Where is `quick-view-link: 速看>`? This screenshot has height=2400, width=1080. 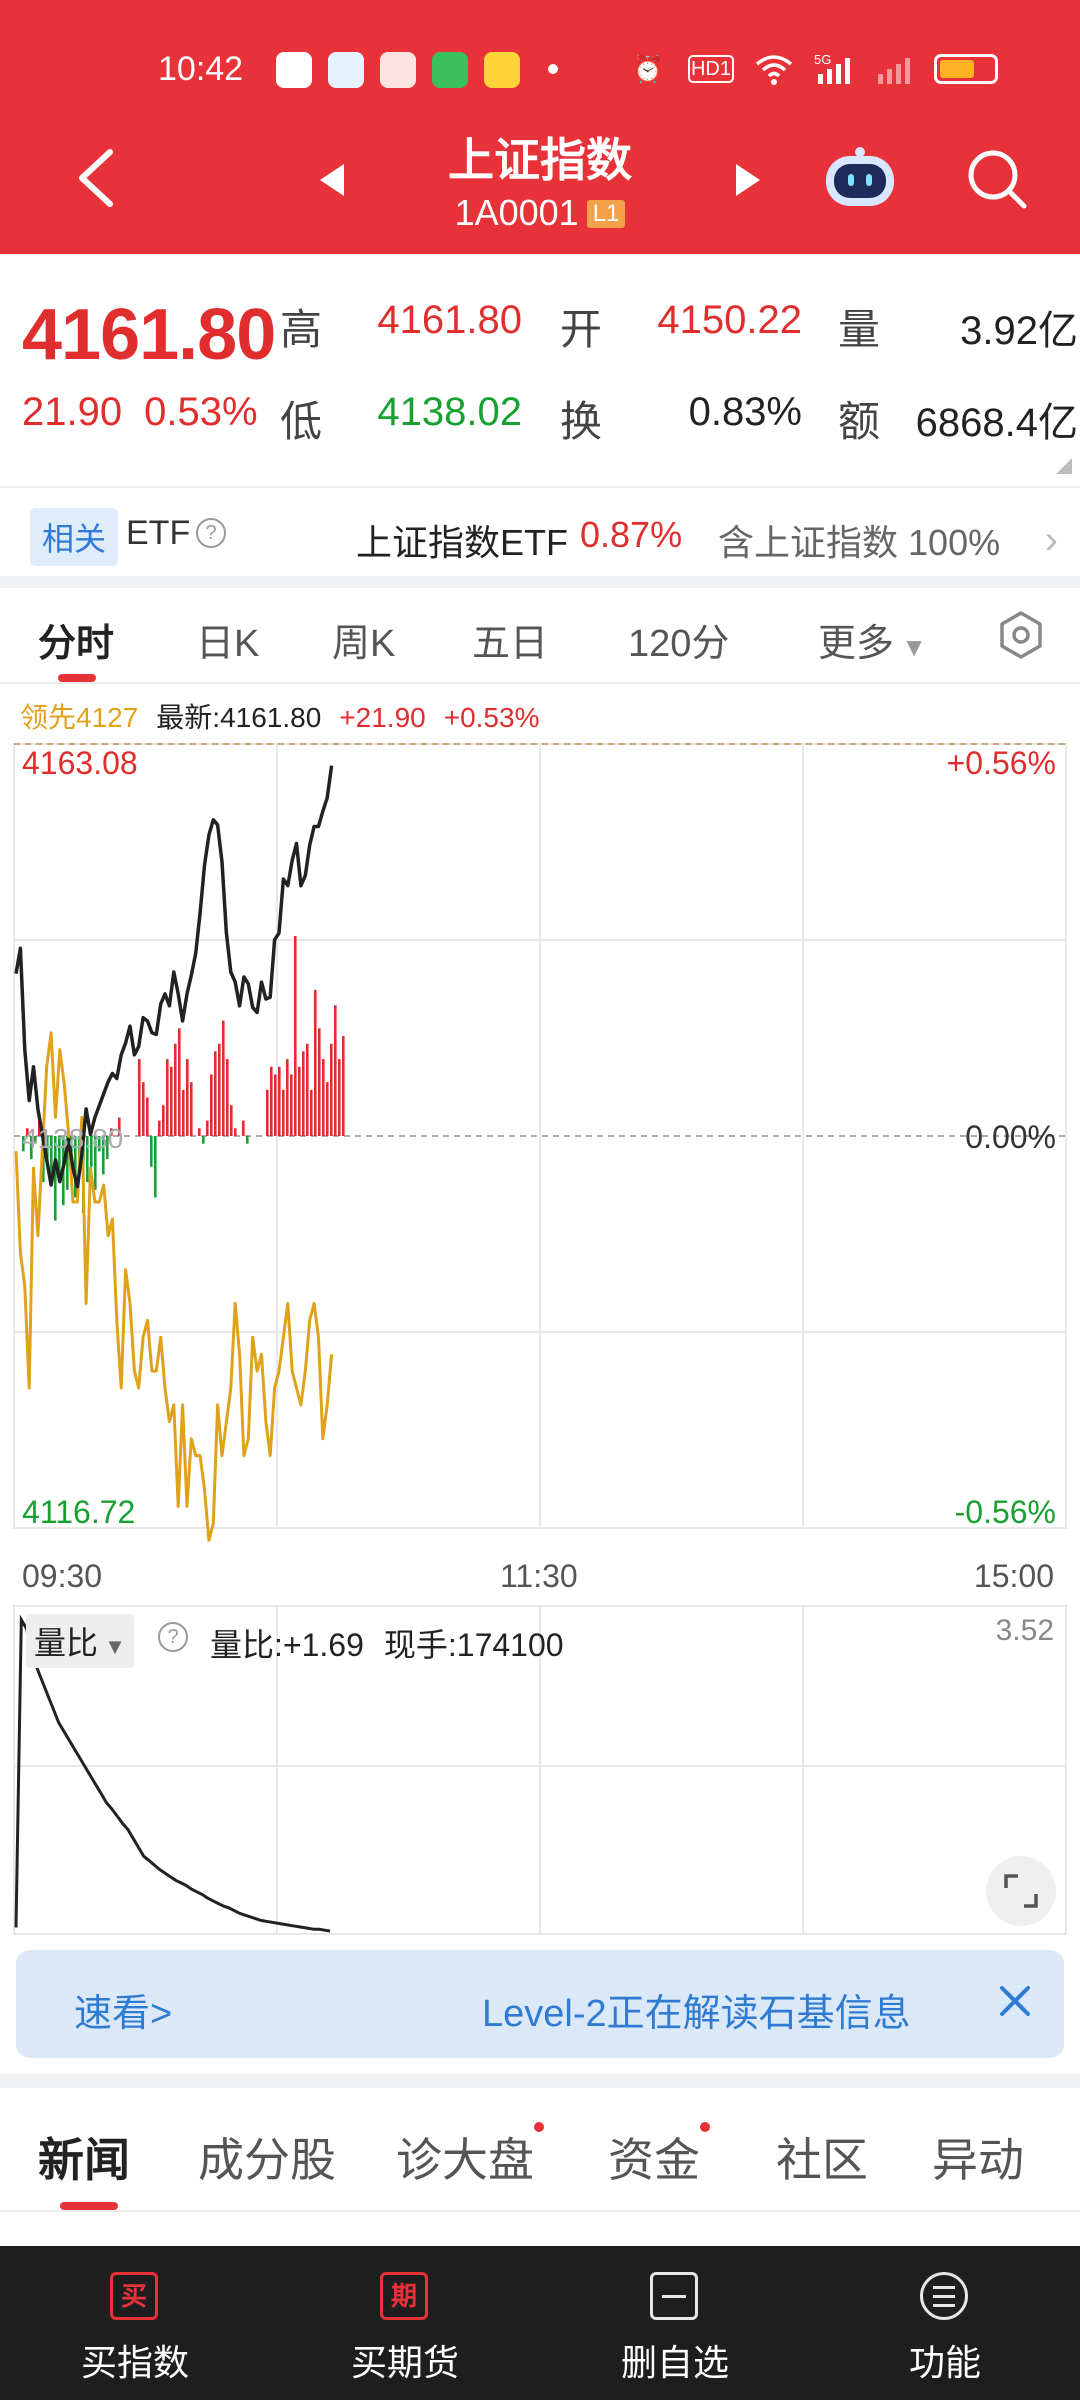 quick-view-link: 速看> is located at coordinates (123, 2009).